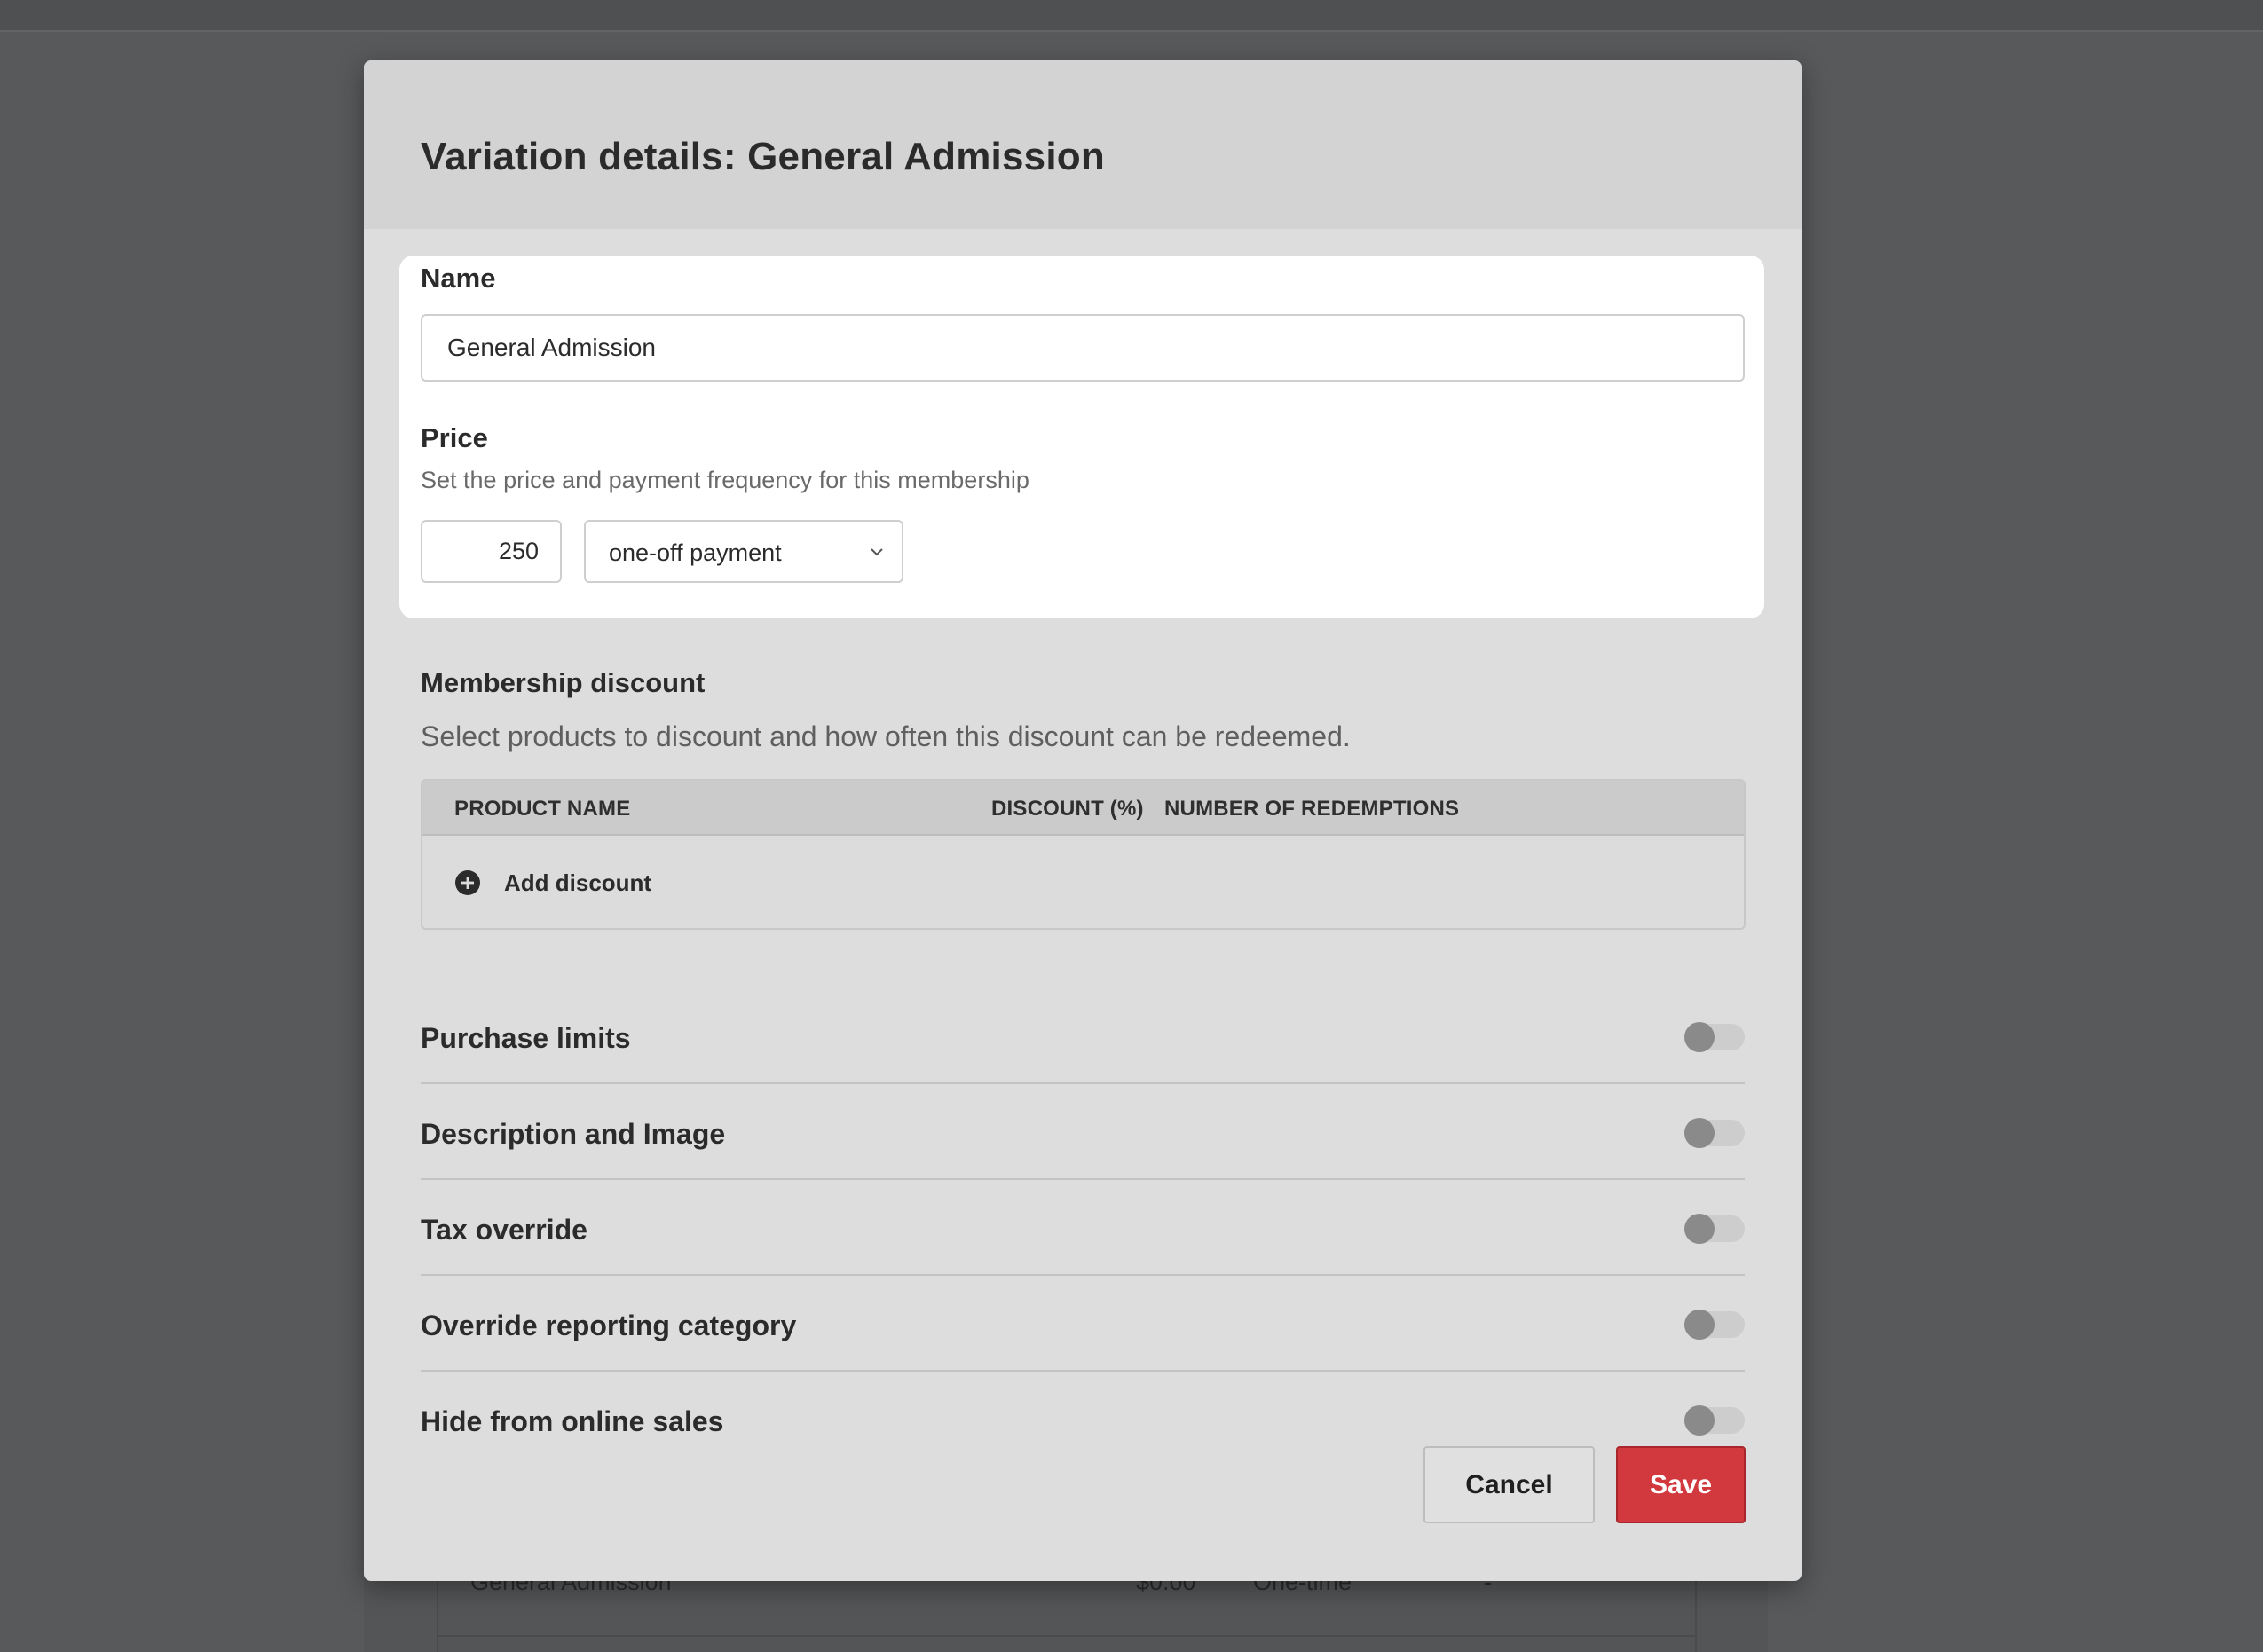 The width and height of the screenshot is (2263, 1652). Describe the element at coordinates (1083, 348) in the screenshot. I see `name-input` at that location.